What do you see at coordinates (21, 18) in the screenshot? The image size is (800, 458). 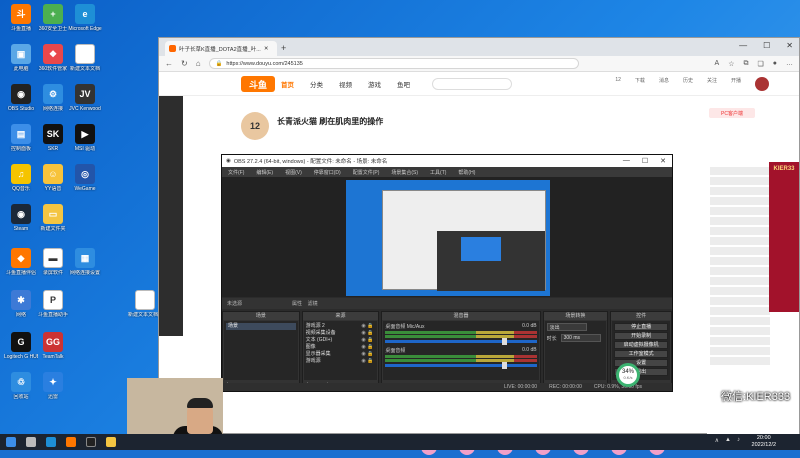 I see `desktop-icon: 斗斗鱼直播` at bounding box center [21, 18].